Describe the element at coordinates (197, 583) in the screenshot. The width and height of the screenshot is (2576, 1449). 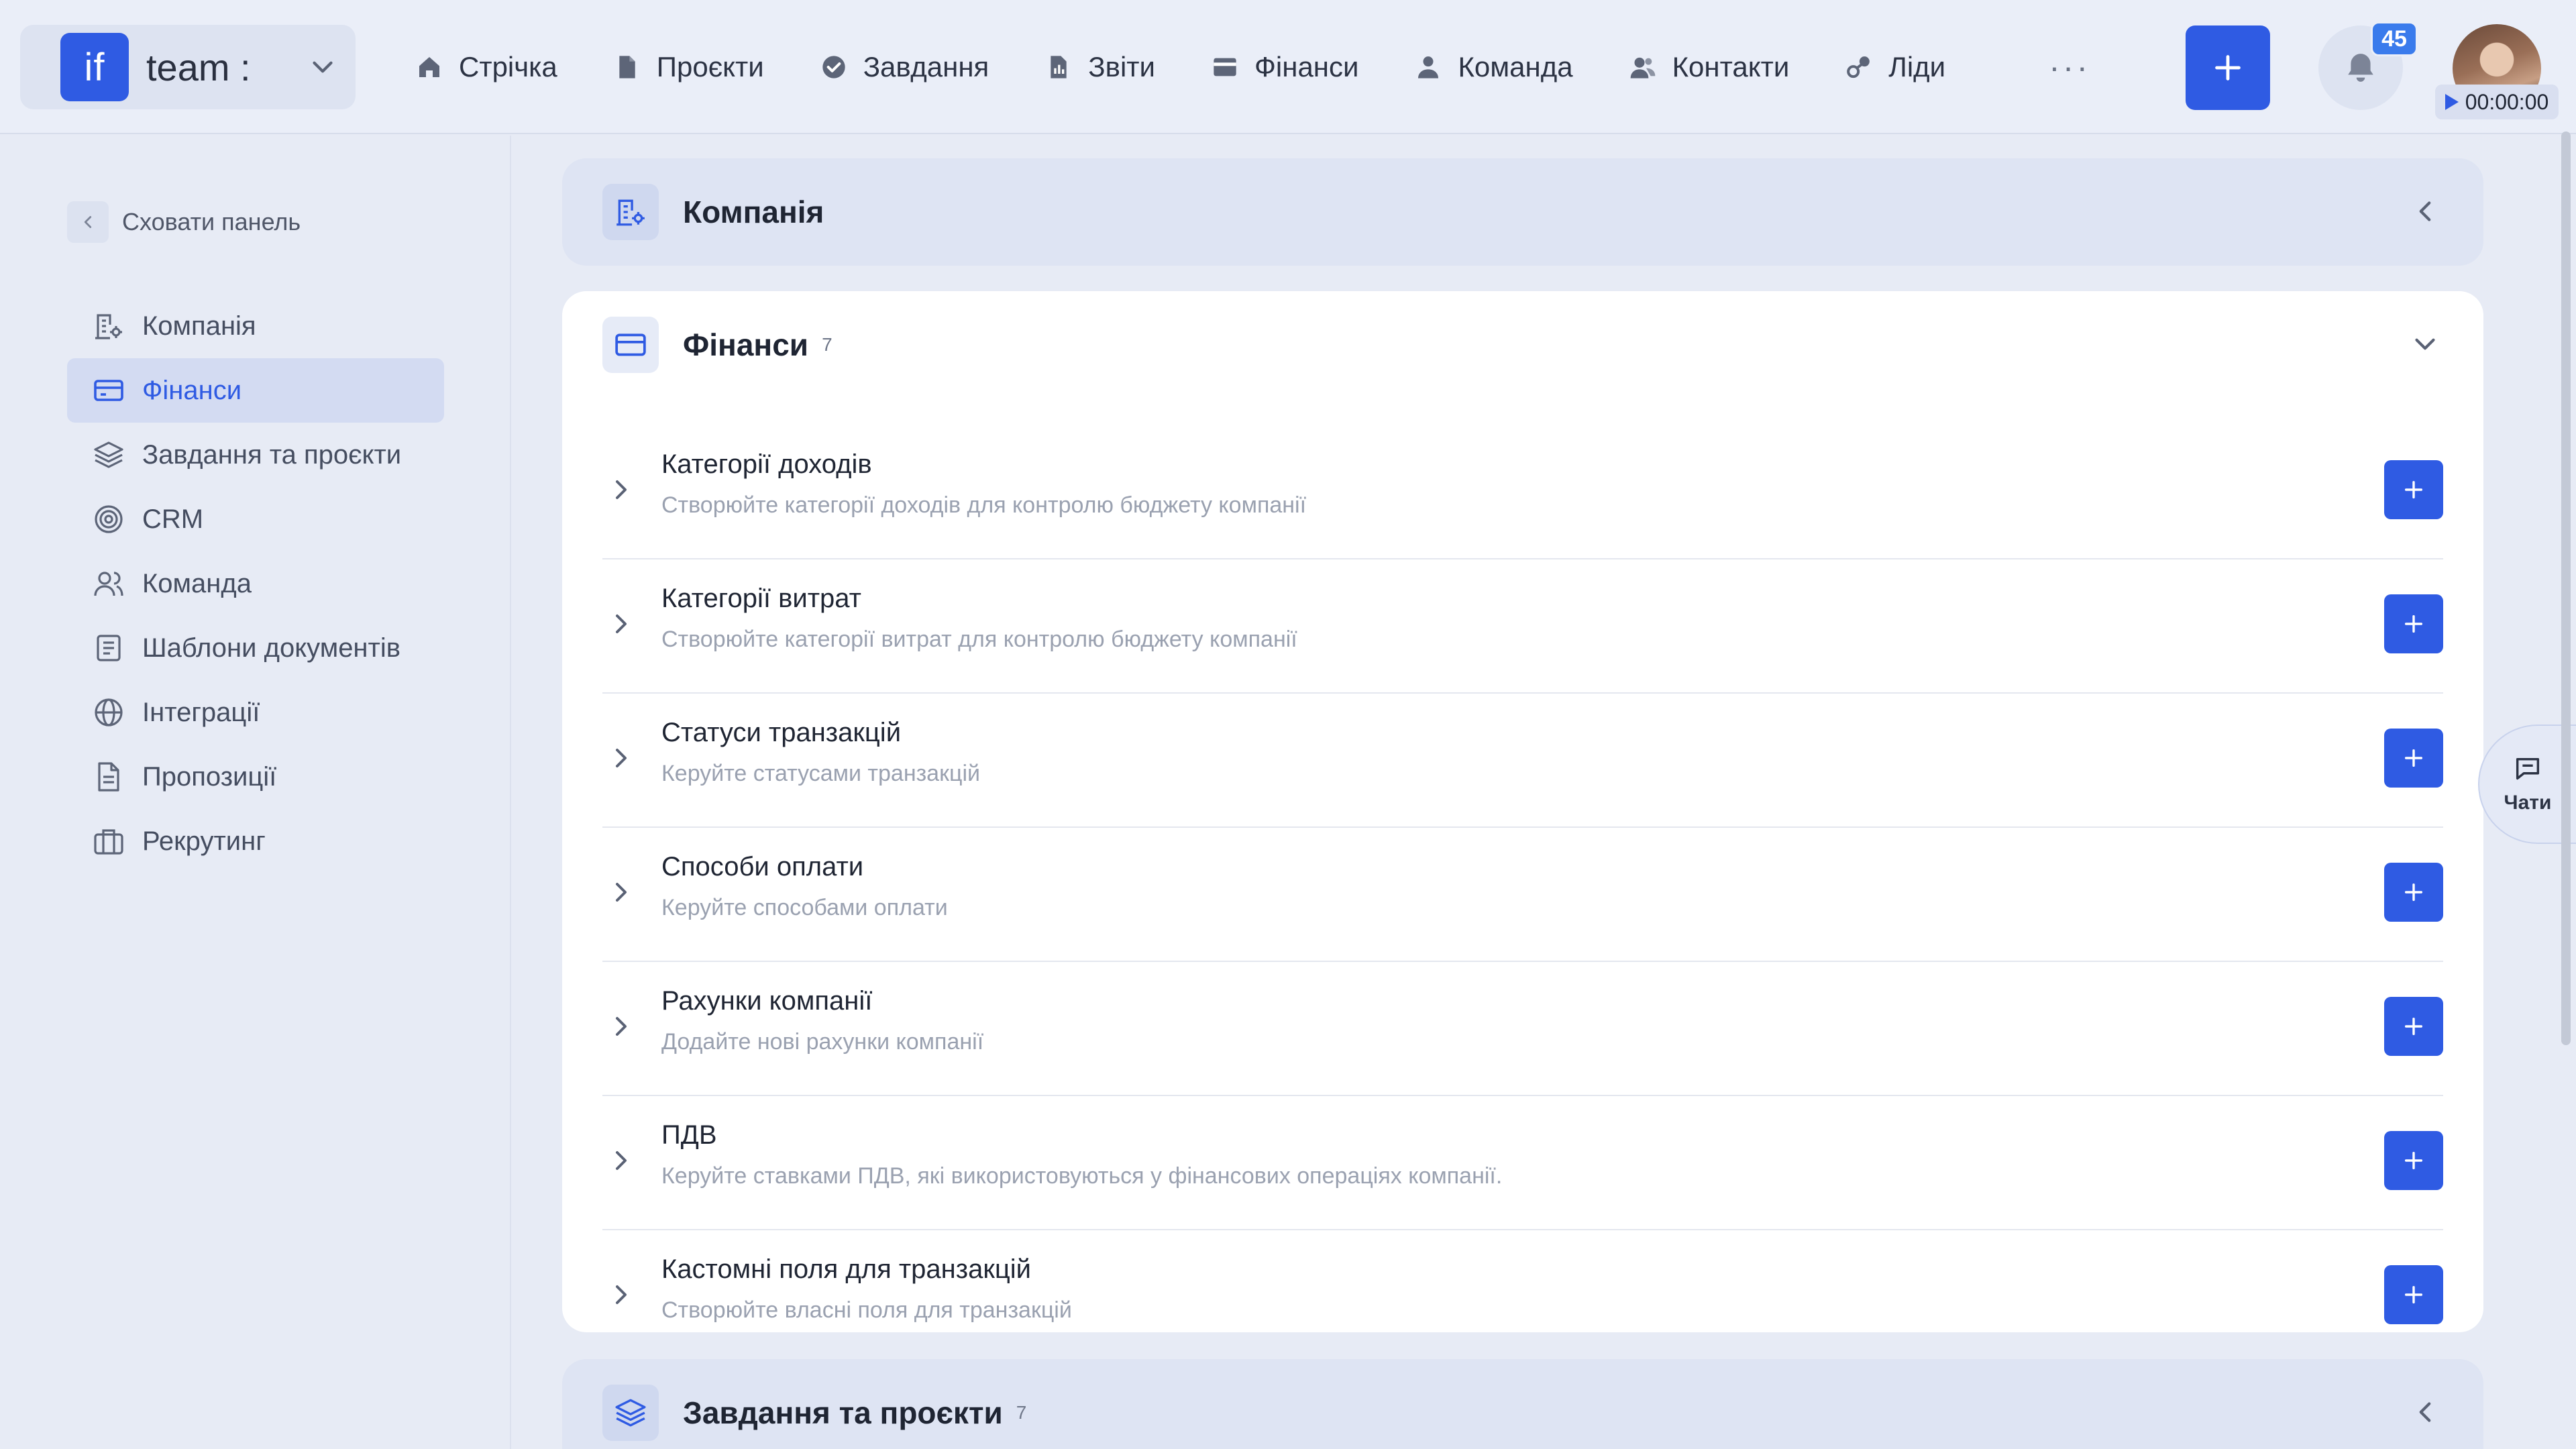
I see `sidebar-item-label: Команда` at that location.